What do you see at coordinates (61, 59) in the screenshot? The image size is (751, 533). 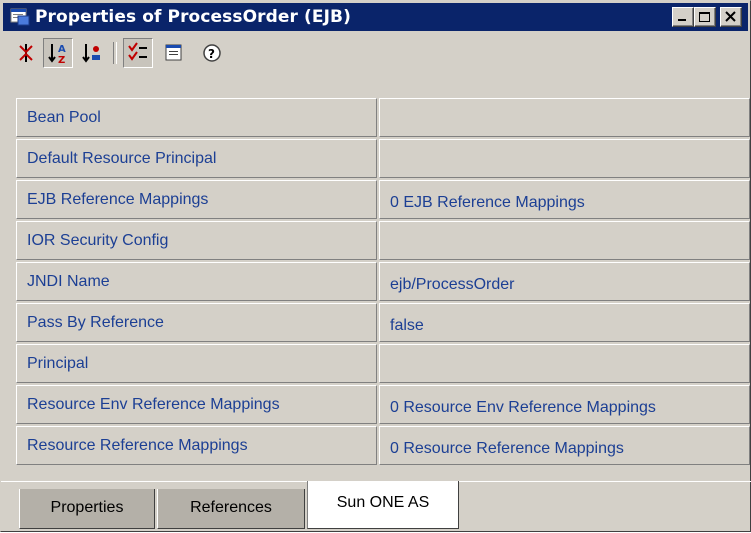 I see `svg-text: Z` at bounding box center [61, 59].